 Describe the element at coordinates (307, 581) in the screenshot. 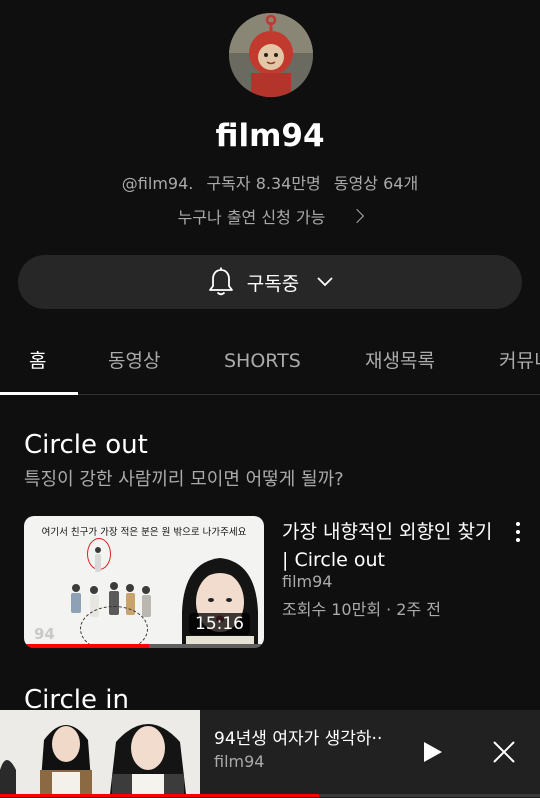

I see `video-channel-name: film94` at that location.